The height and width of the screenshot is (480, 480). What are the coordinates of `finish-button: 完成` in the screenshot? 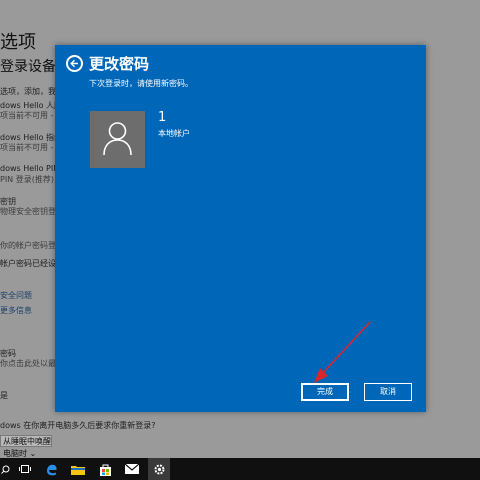 It's located at (325, 392).